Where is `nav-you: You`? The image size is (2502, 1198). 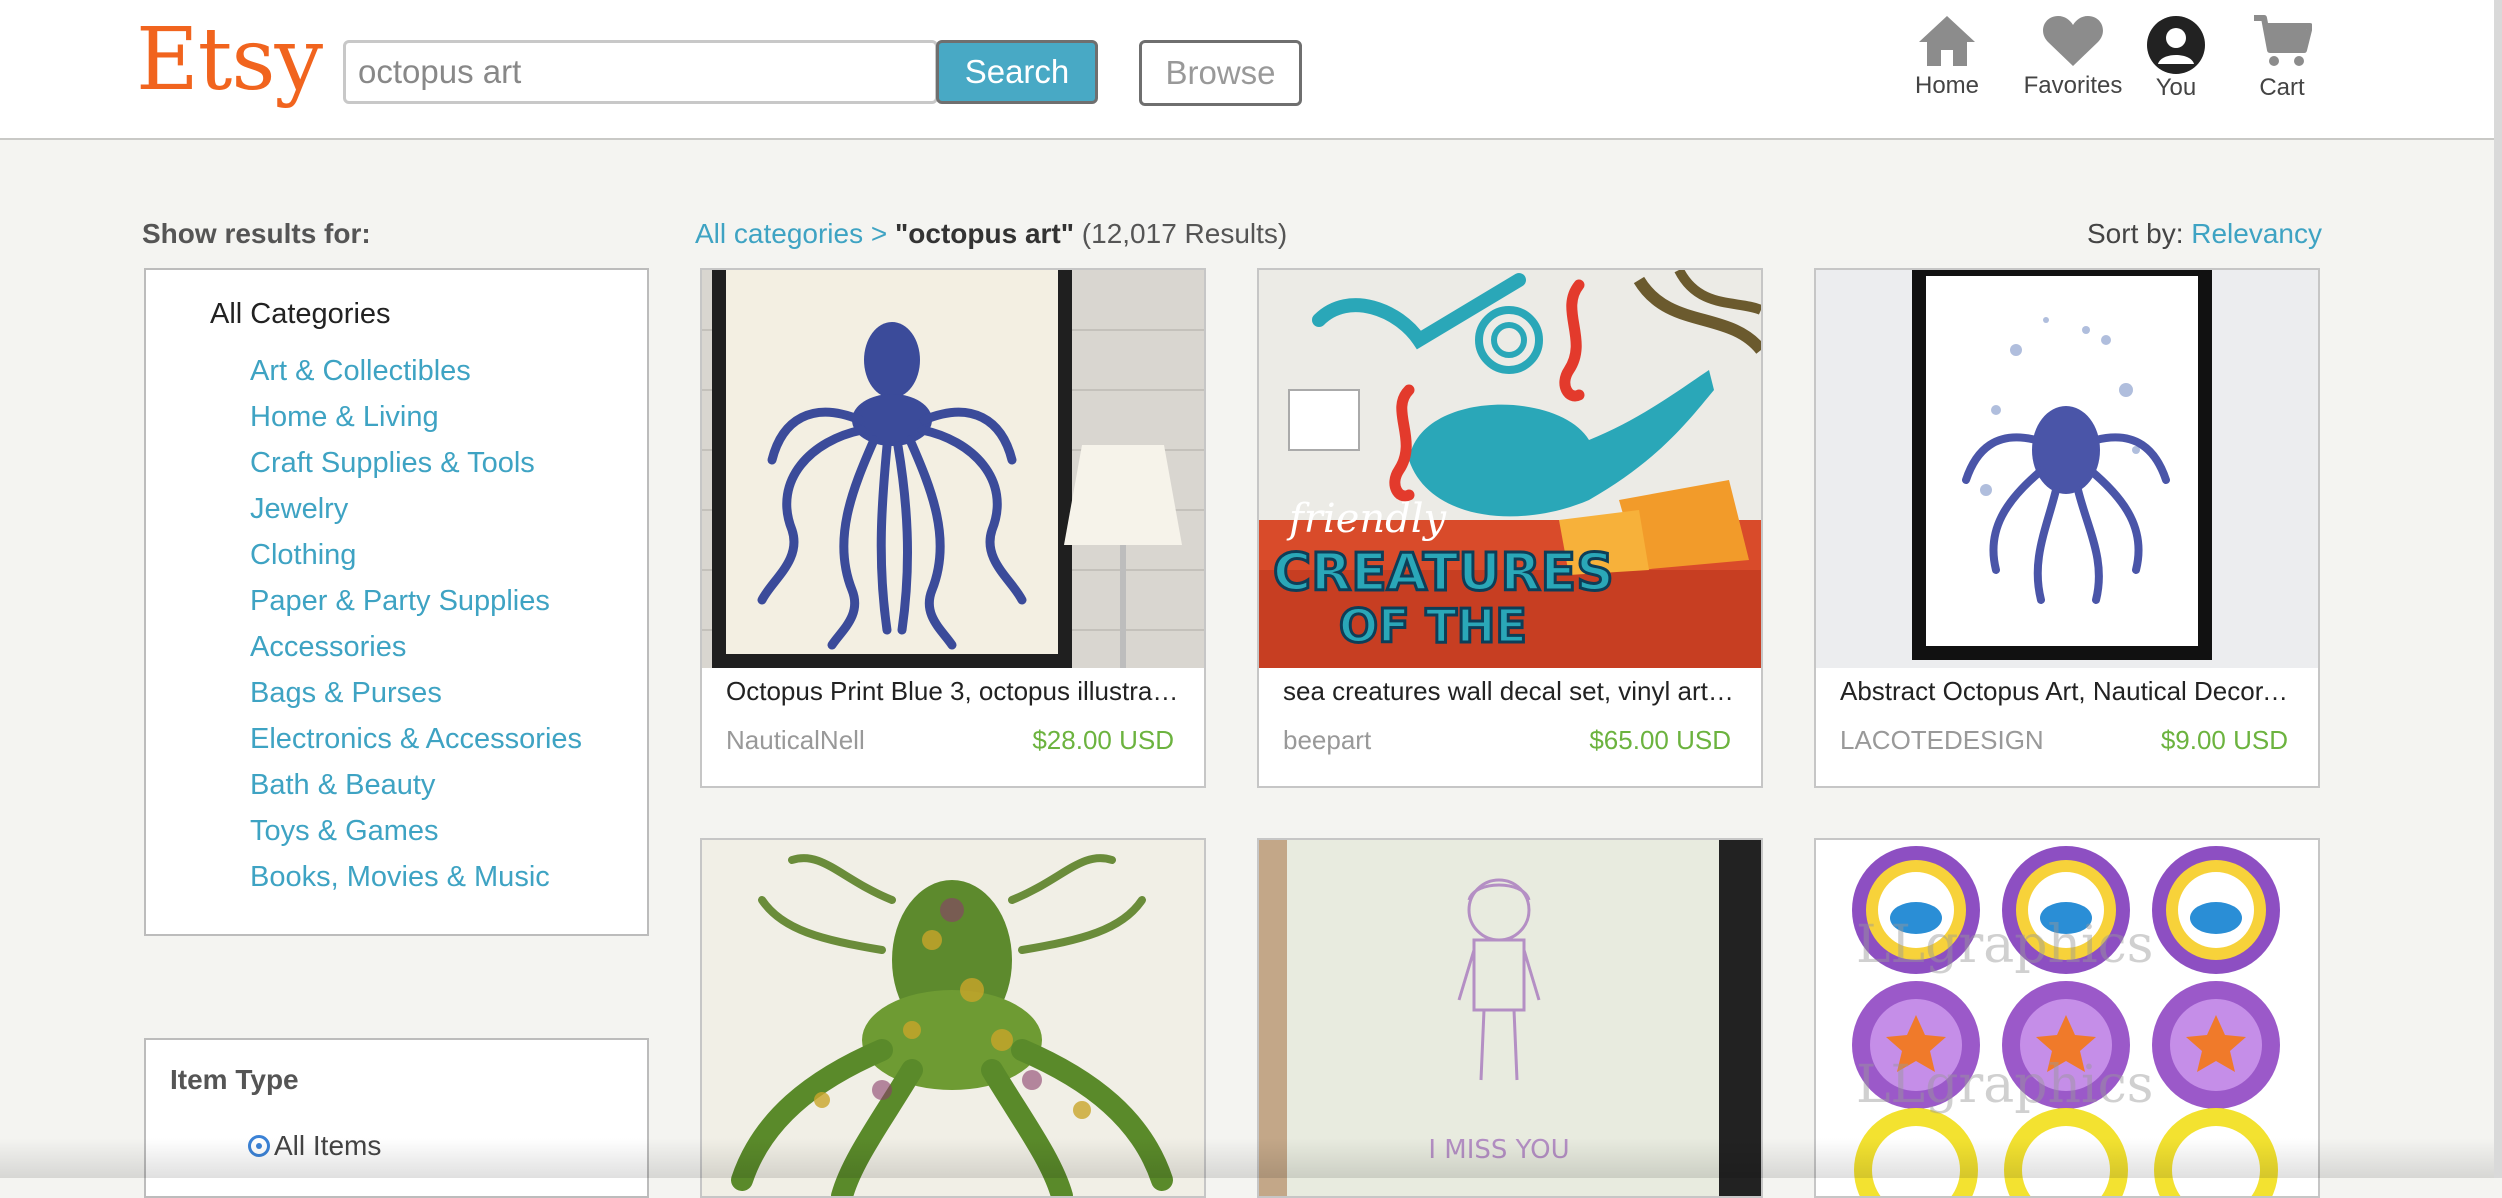 nav-you: You is located at coordinates (2176, 58).